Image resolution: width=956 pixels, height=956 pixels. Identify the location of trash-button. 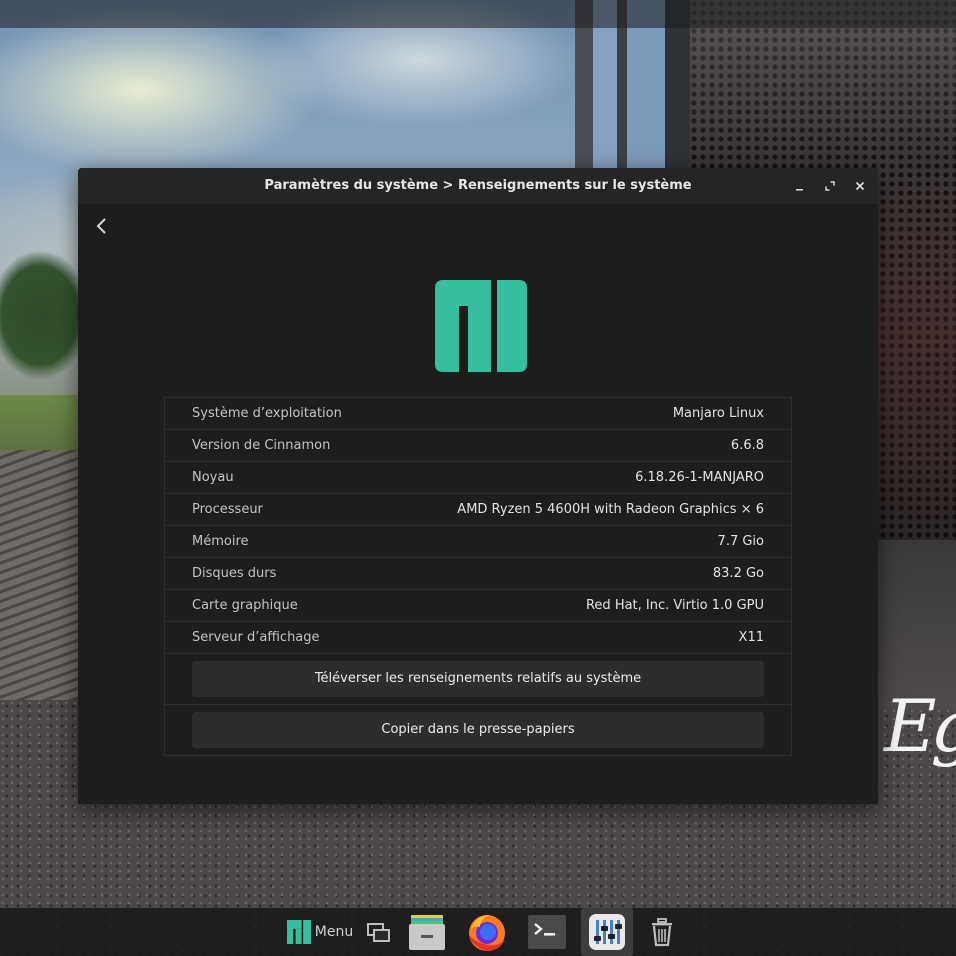
(662, 932).